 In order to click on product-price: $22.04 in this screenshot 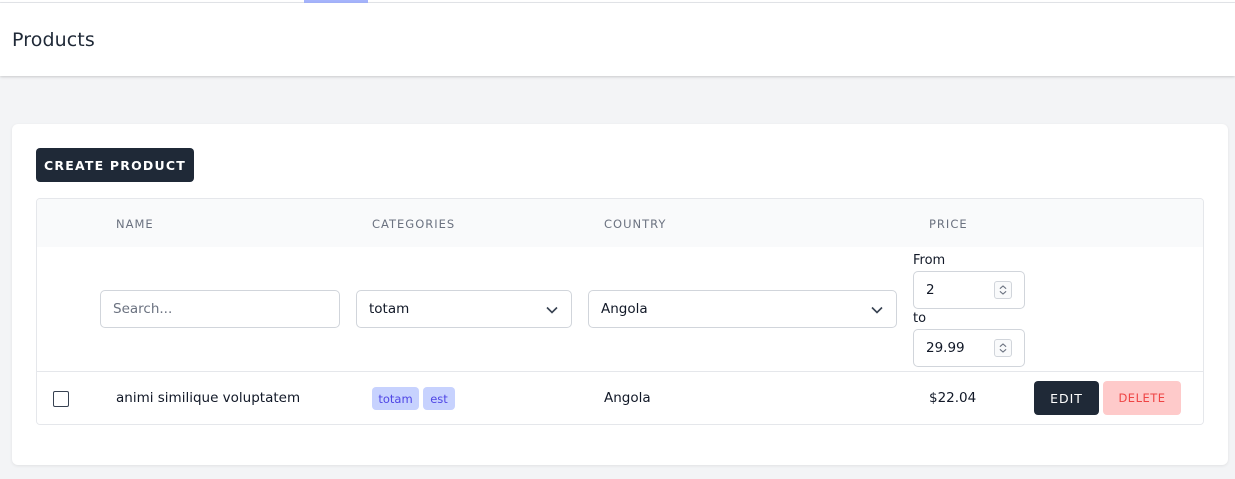, I will do `click(953, 398)`.